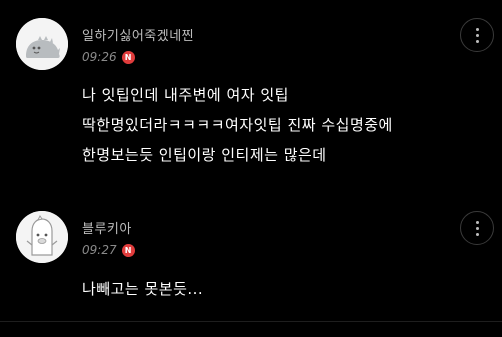 The image size is (502, 337). Describe the element at coordinates (237, 125) in the screenshot. I see `comment-line: 딱한명있더라ㅋㅋㅋㅋ여자잇팁 진짜 수십명중에` at that location.